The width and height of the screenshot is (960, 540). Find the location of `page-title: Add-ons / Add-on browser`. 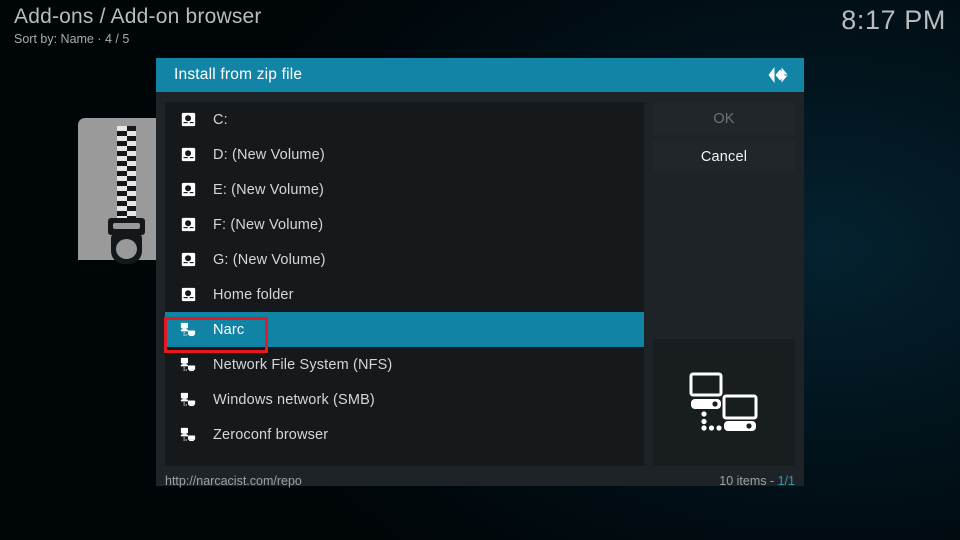

page-title: Add-ons / Add-on browser is located at coordinates (138, 16).